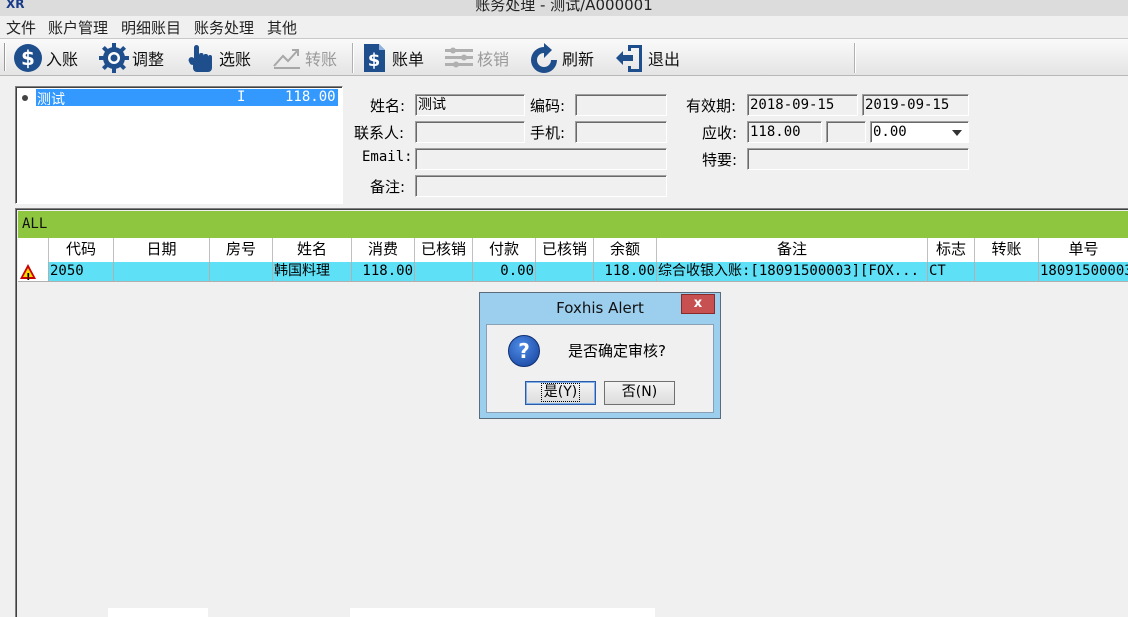  Describe the element at coordinates (151, 27) in the screenshot. I see `menu-detail: 明细账目` at that location.